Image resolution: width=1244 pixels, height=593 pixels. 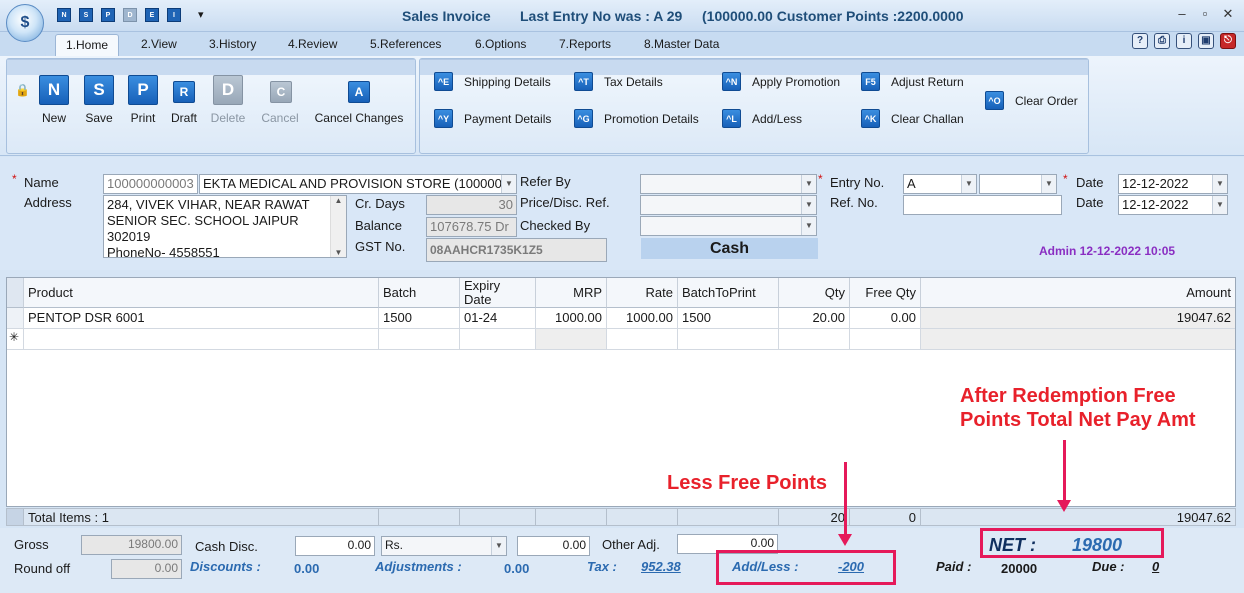 I want to click on payment-details-icon: ^Y, so click(x=443, y=118).